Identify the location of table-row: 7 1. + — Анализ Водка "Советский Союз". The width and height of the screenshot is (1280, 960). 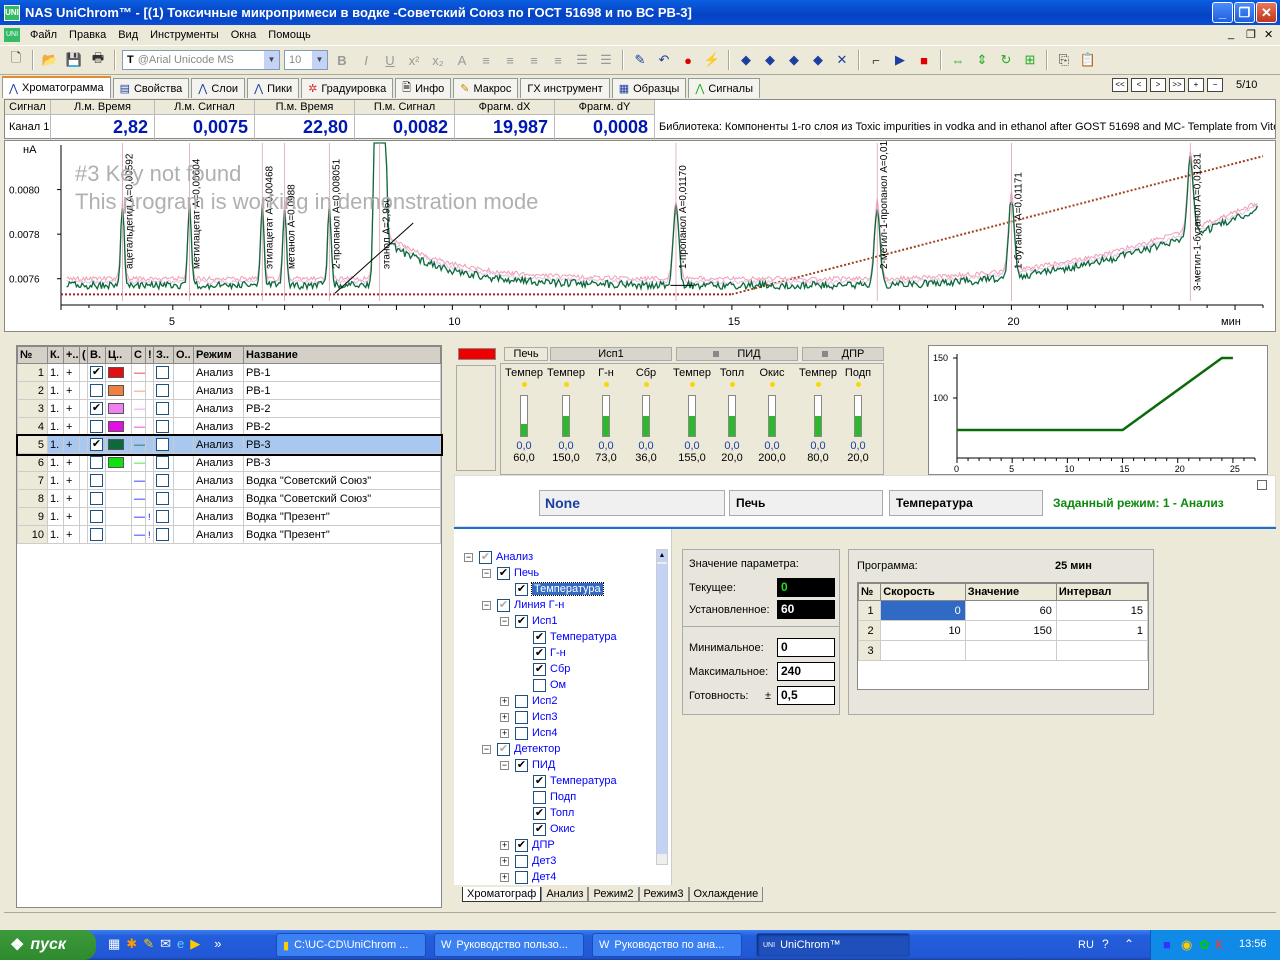
(229, 481).